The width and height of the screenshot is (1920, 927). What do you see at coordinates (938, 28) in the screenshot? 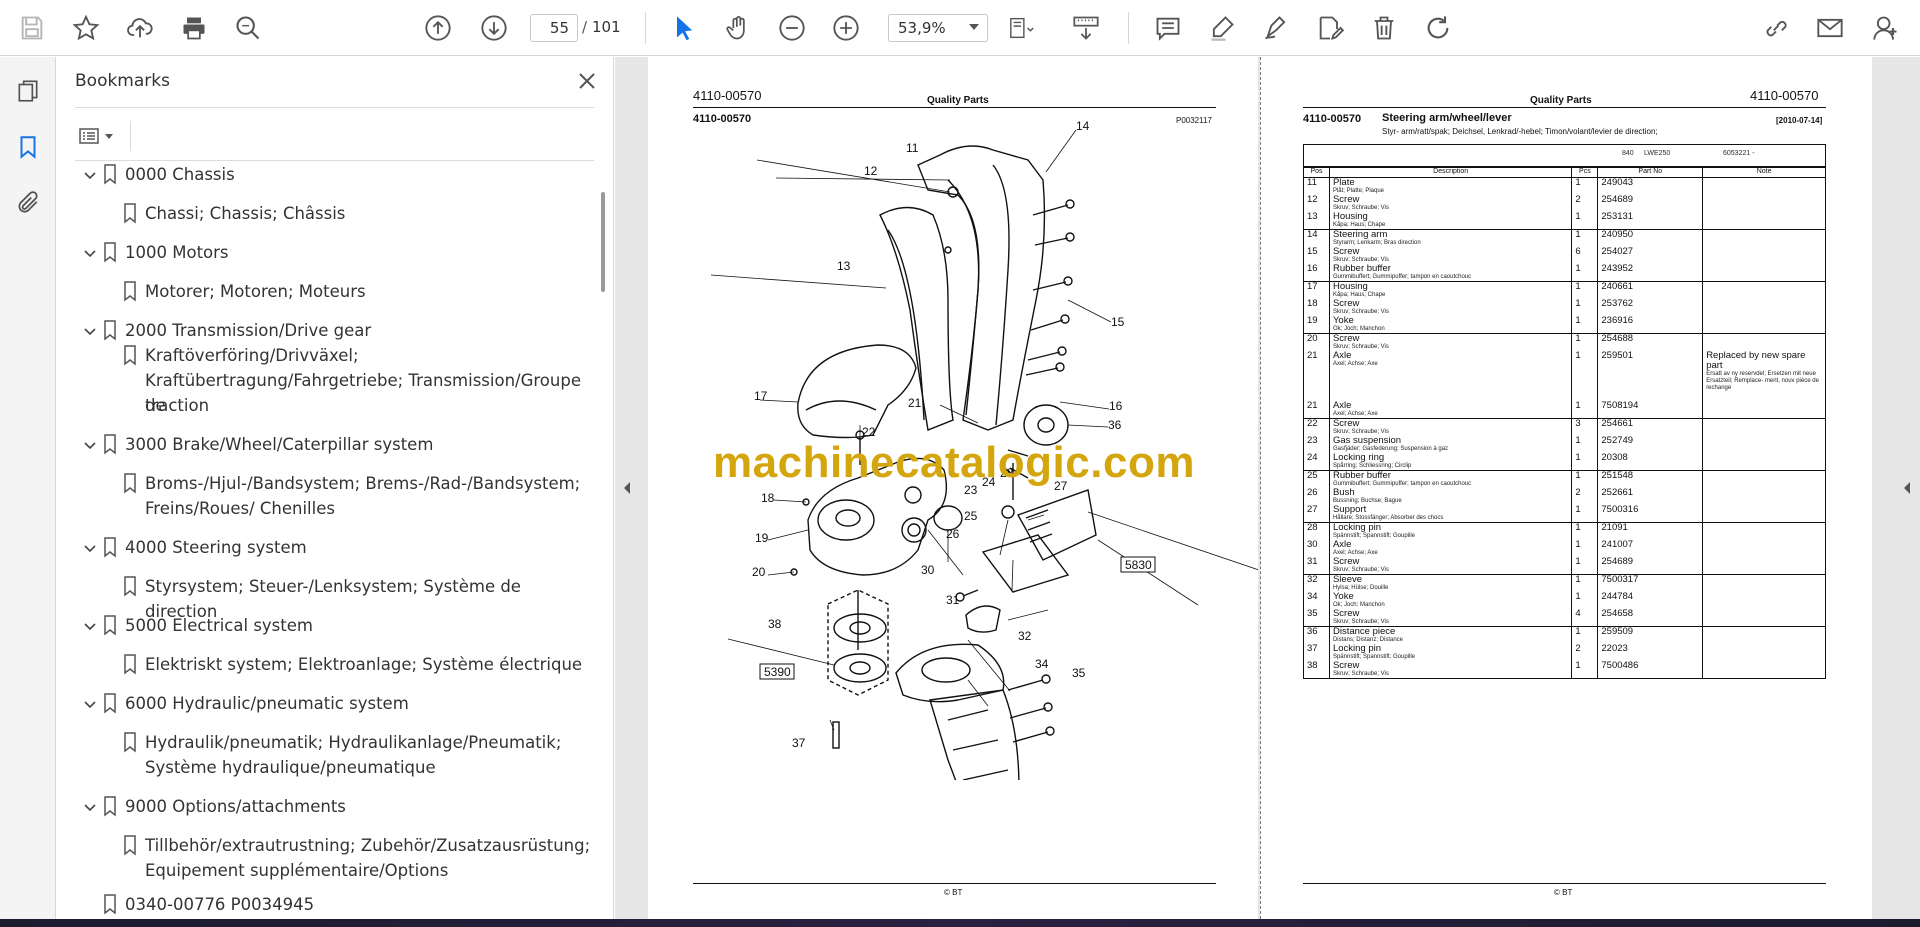
I see `zoom-select: 53,9%` at bounding box center [938, 28].